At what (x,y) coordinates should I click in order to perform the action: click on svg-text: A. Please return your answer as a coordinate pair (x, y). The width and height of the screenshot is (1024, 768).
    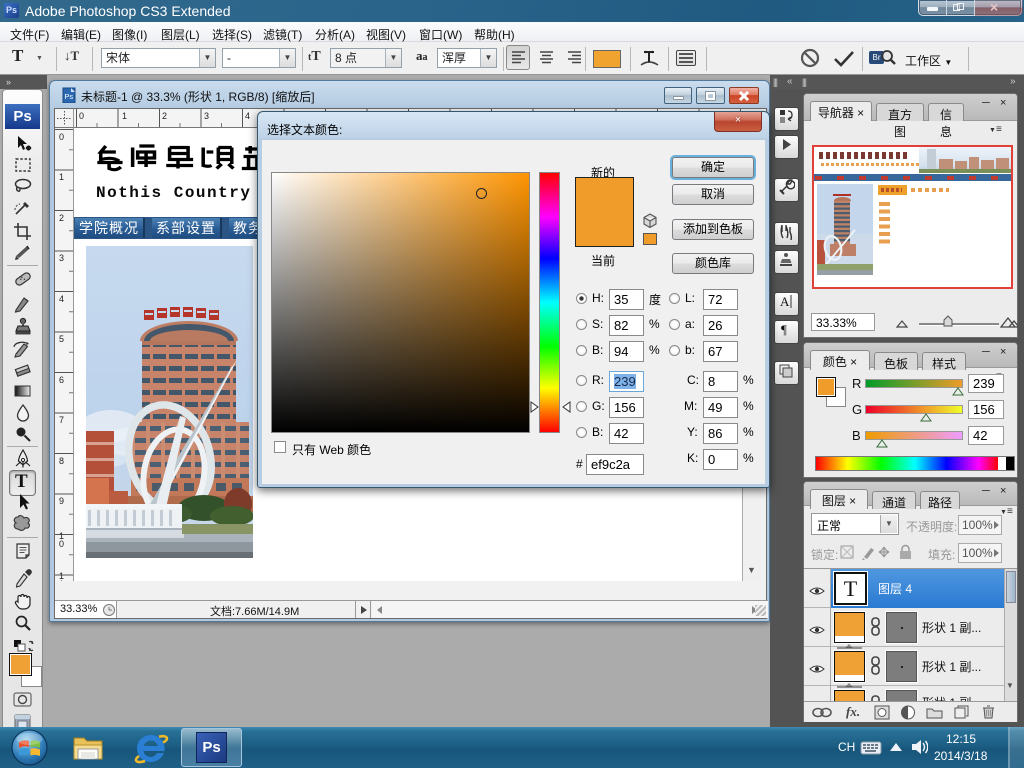
    Looking at the image, I should click on (785, 301).